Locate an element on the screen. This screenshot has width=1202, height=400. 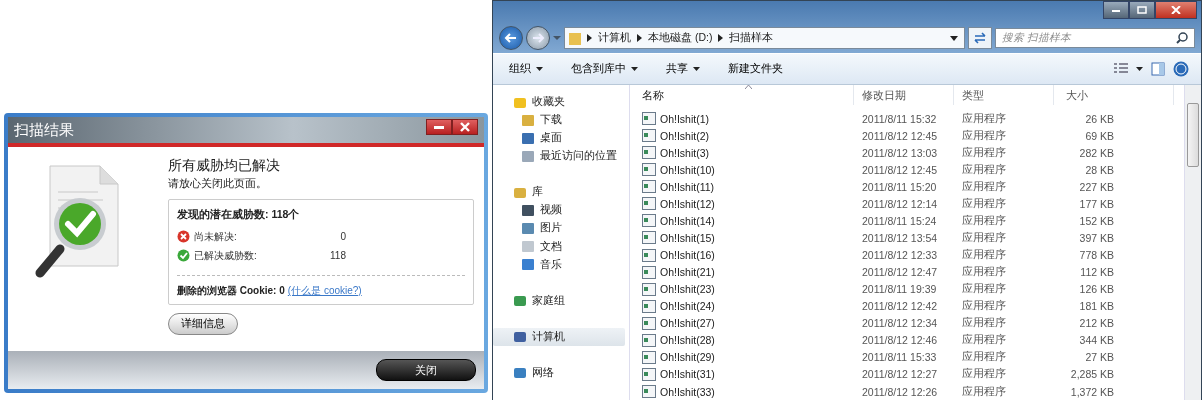
refresh-button is located at coordinates (980, 38).